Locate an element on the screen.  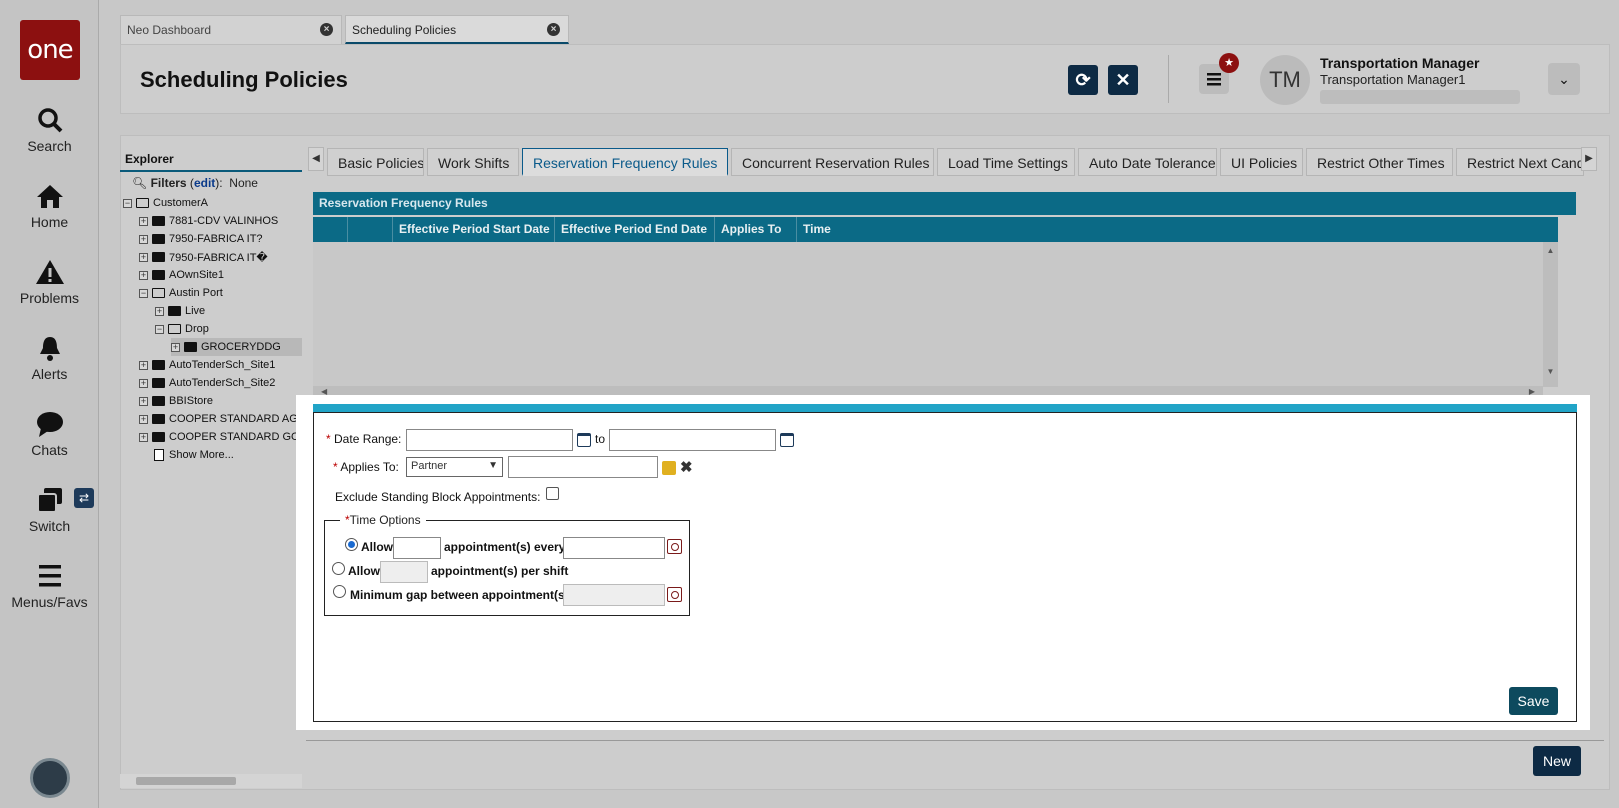
min-gap-input is located at coordinates (614, 595).